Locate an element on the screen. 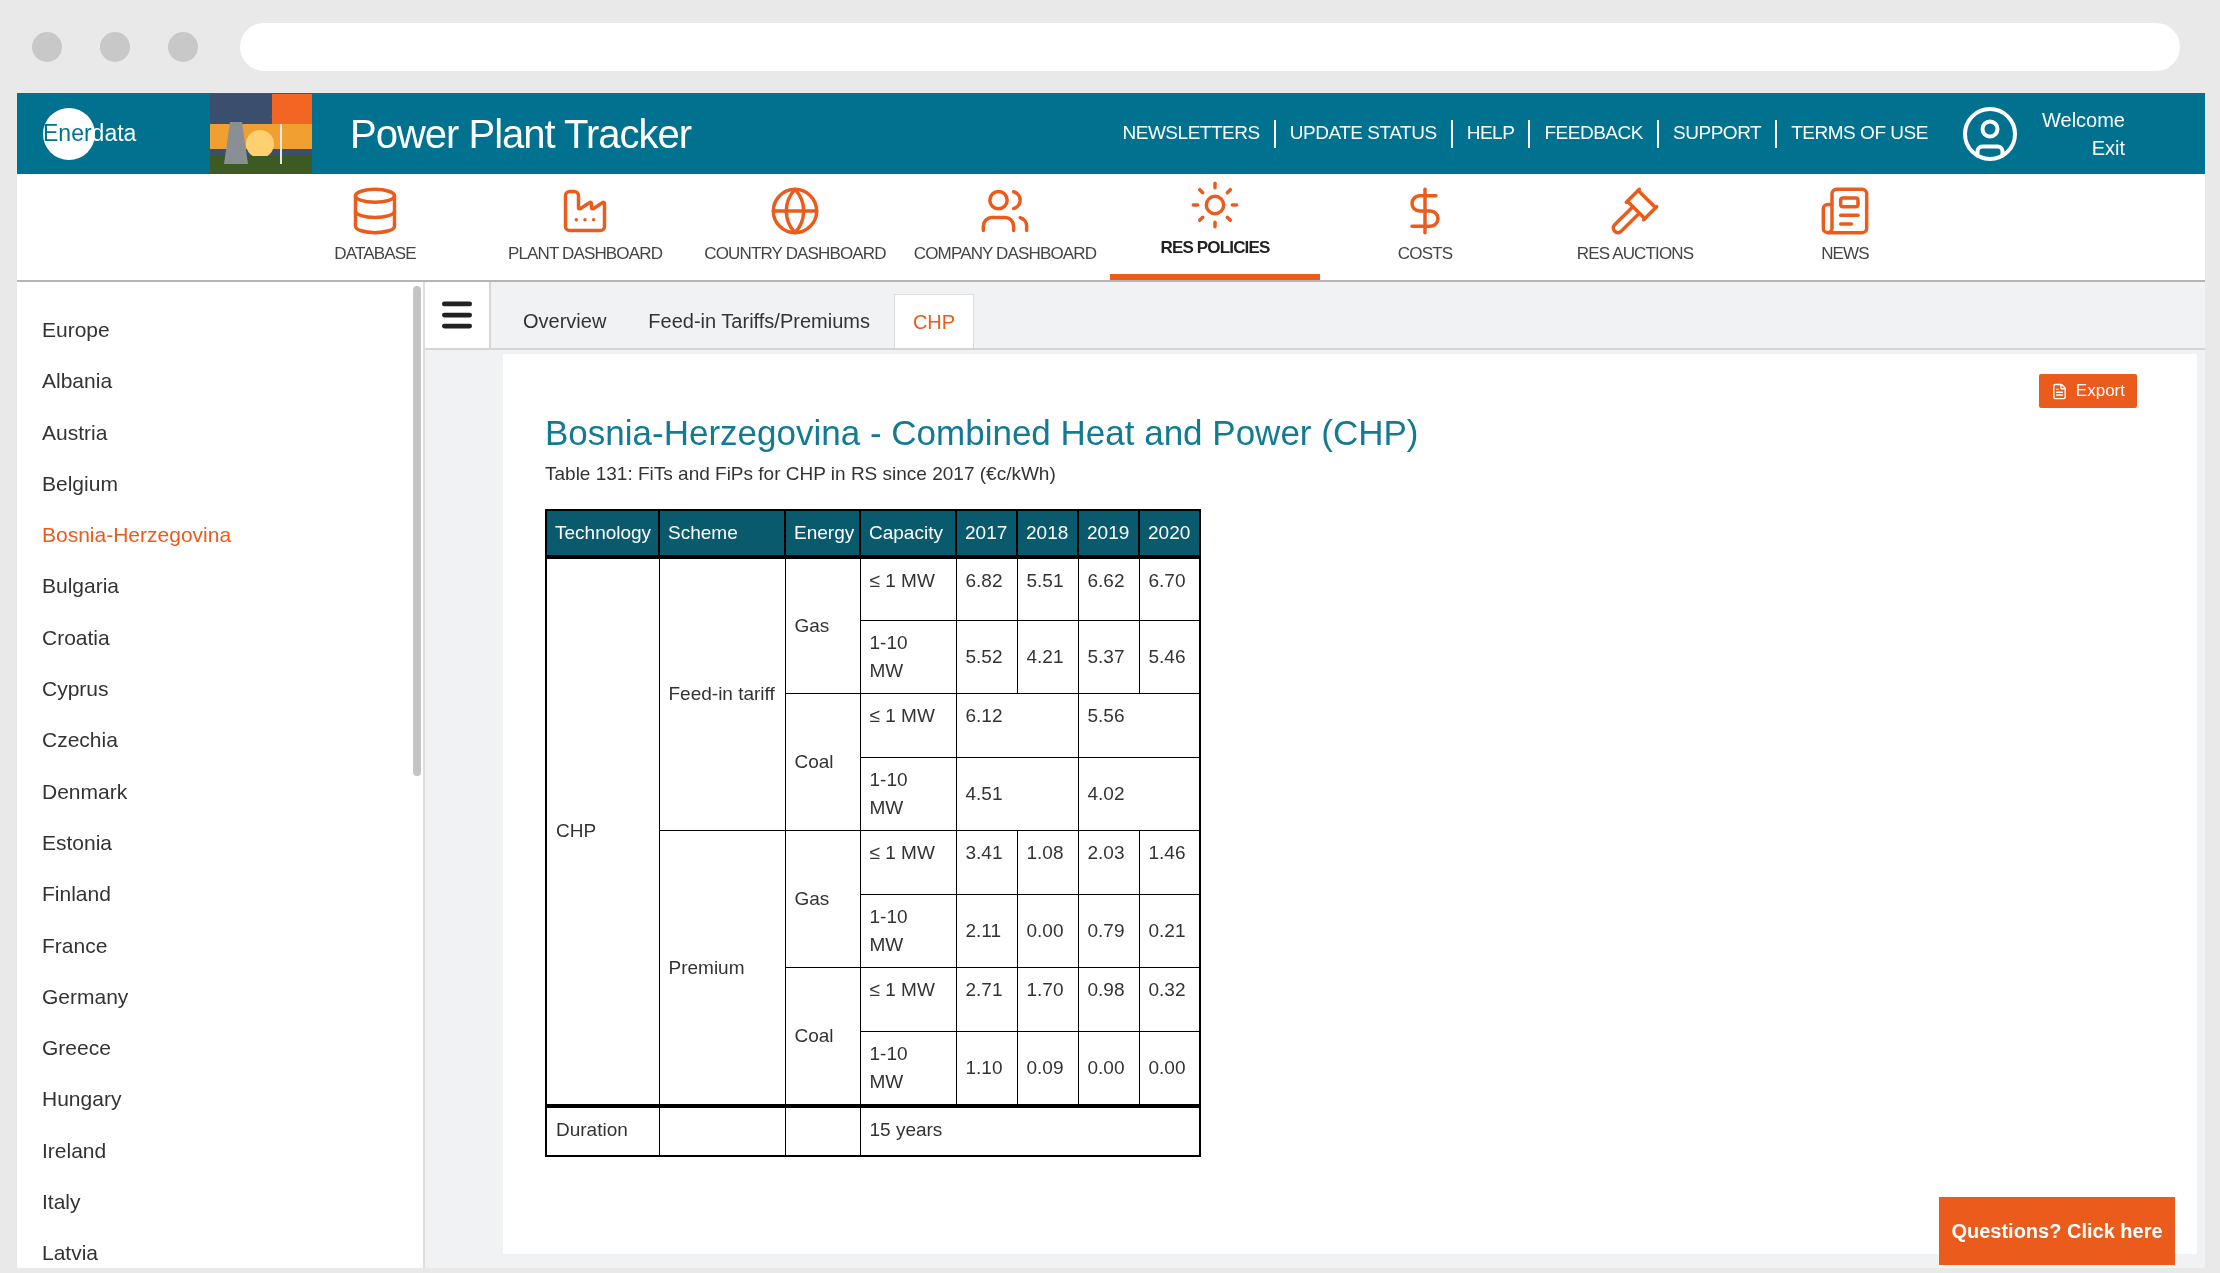 Image resolution: width=2220 pixels, height=1273 pixels. header-link: FEEDBACK is located at coordinates (1593, 133).